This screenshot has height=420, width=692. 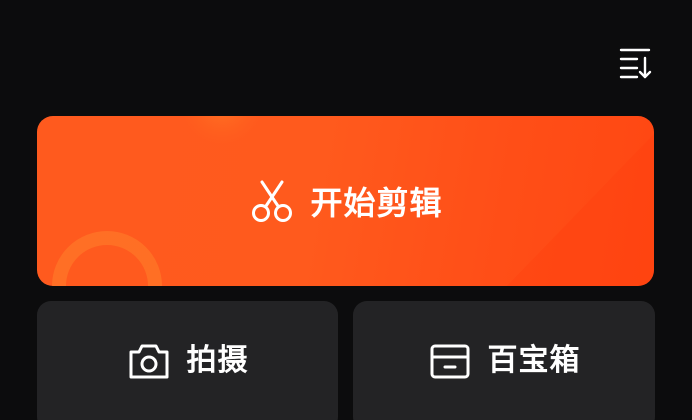 I want to click on capture-label: 拍摄, so click(x=217, y=360).